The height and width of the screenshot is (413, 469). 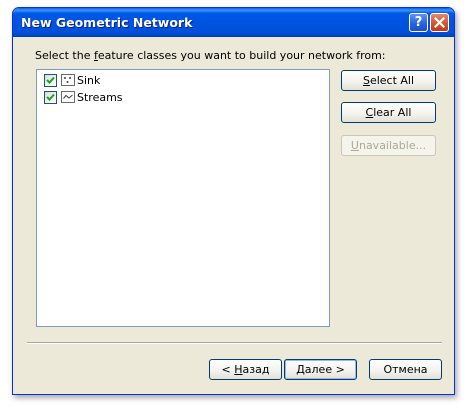 What do you see at coordinates (233, 22) in the screenshot?
I see `title-bar: New Geometric Network ?` at bounding box center [233, 22].